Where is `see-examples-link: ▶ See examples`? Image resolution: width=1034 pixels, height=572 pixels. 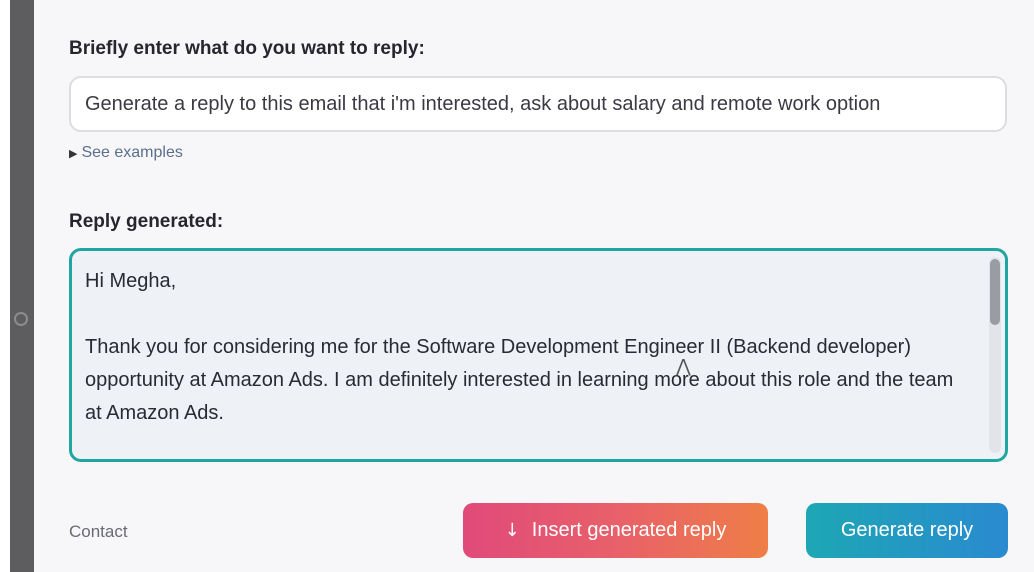 see-examples-link: ▶ See examples is located at coordinates (126, 153).